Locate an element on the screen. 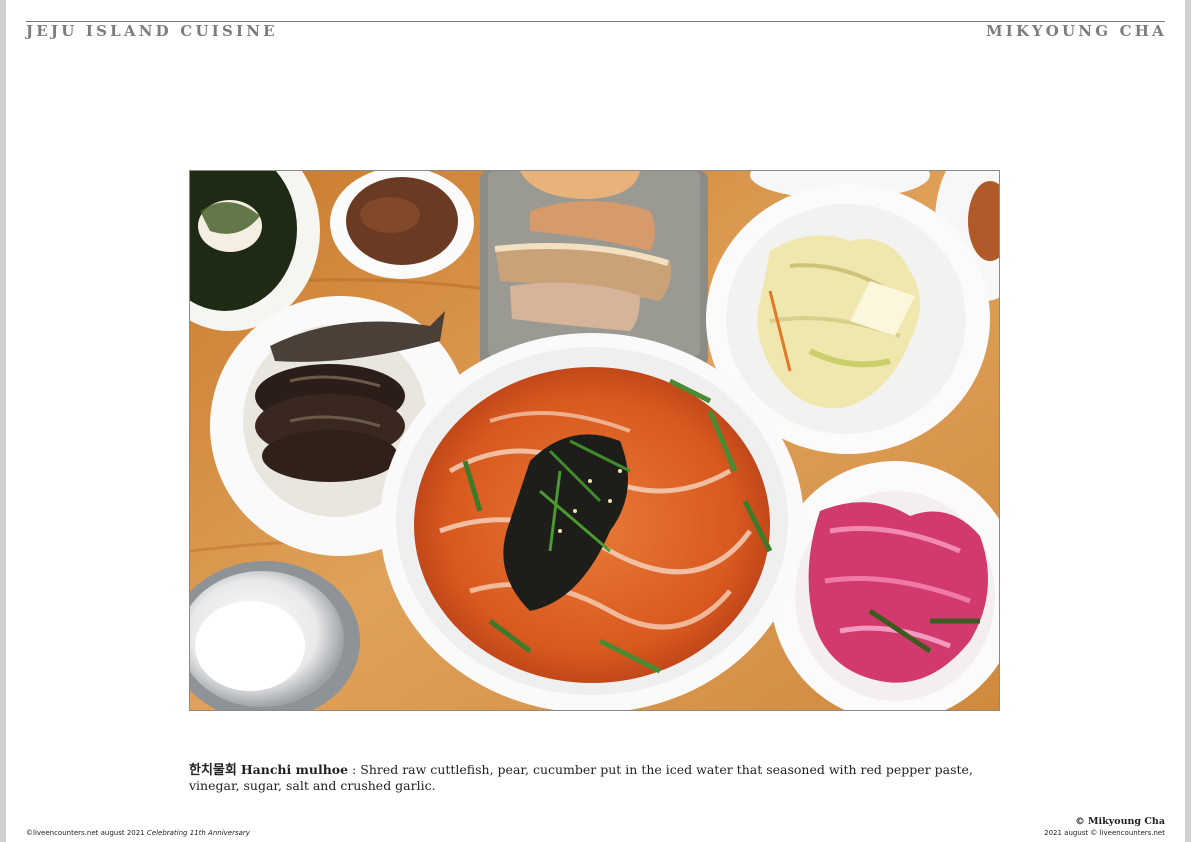 This screenshot has width=1191, height=842. section-title: JEJU ISLAND CUISINE is located at coordinates (152, 31).